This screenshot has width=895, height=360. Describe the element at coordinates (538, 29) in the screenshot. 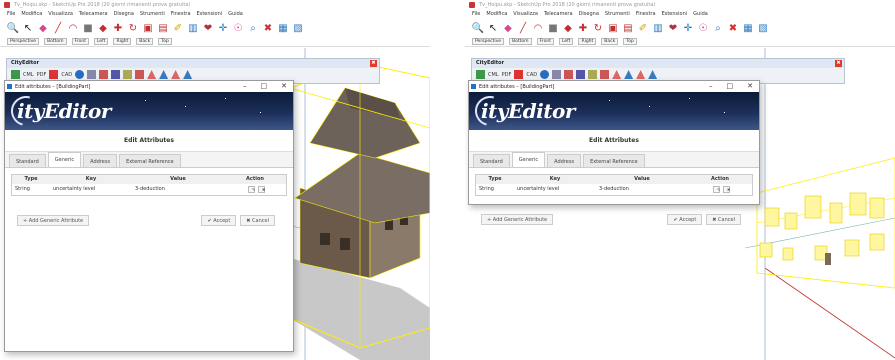

I see `arc-icon: ◠` at that location.